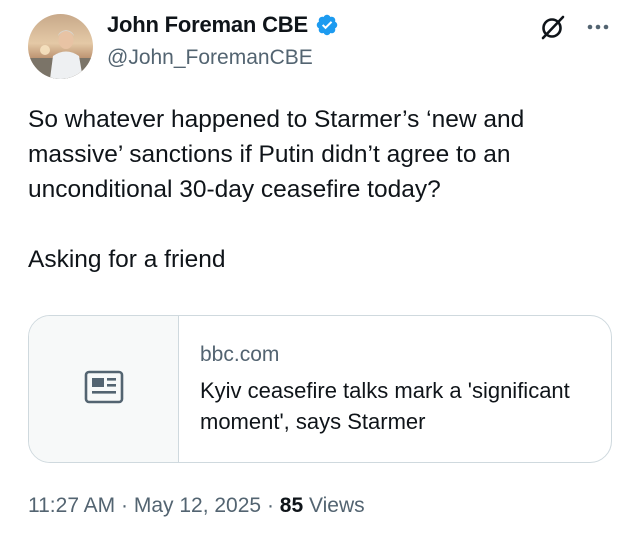 This screenshot has width=640, height=535. I want to click on link-card-thumbnail, so click(104, 389).